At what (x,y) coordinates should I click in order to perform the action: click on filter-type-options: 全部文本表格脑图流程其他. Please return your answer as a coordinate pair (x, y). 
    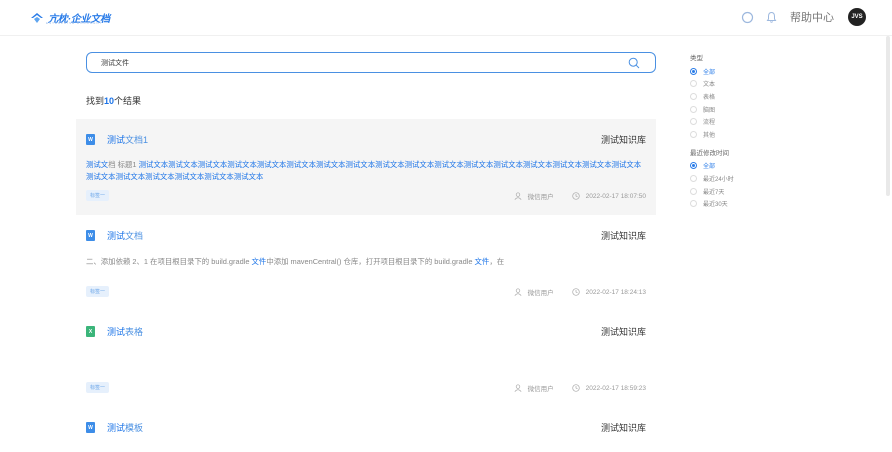
    Looking at the image, I should click on (750, 103).